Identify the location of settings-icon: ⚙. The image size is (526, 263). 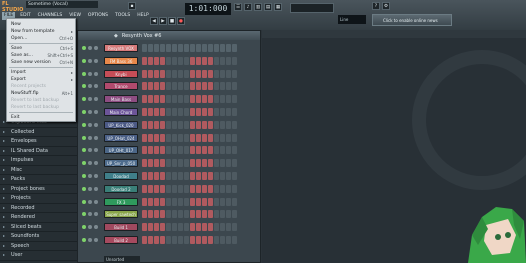
(386, 6).